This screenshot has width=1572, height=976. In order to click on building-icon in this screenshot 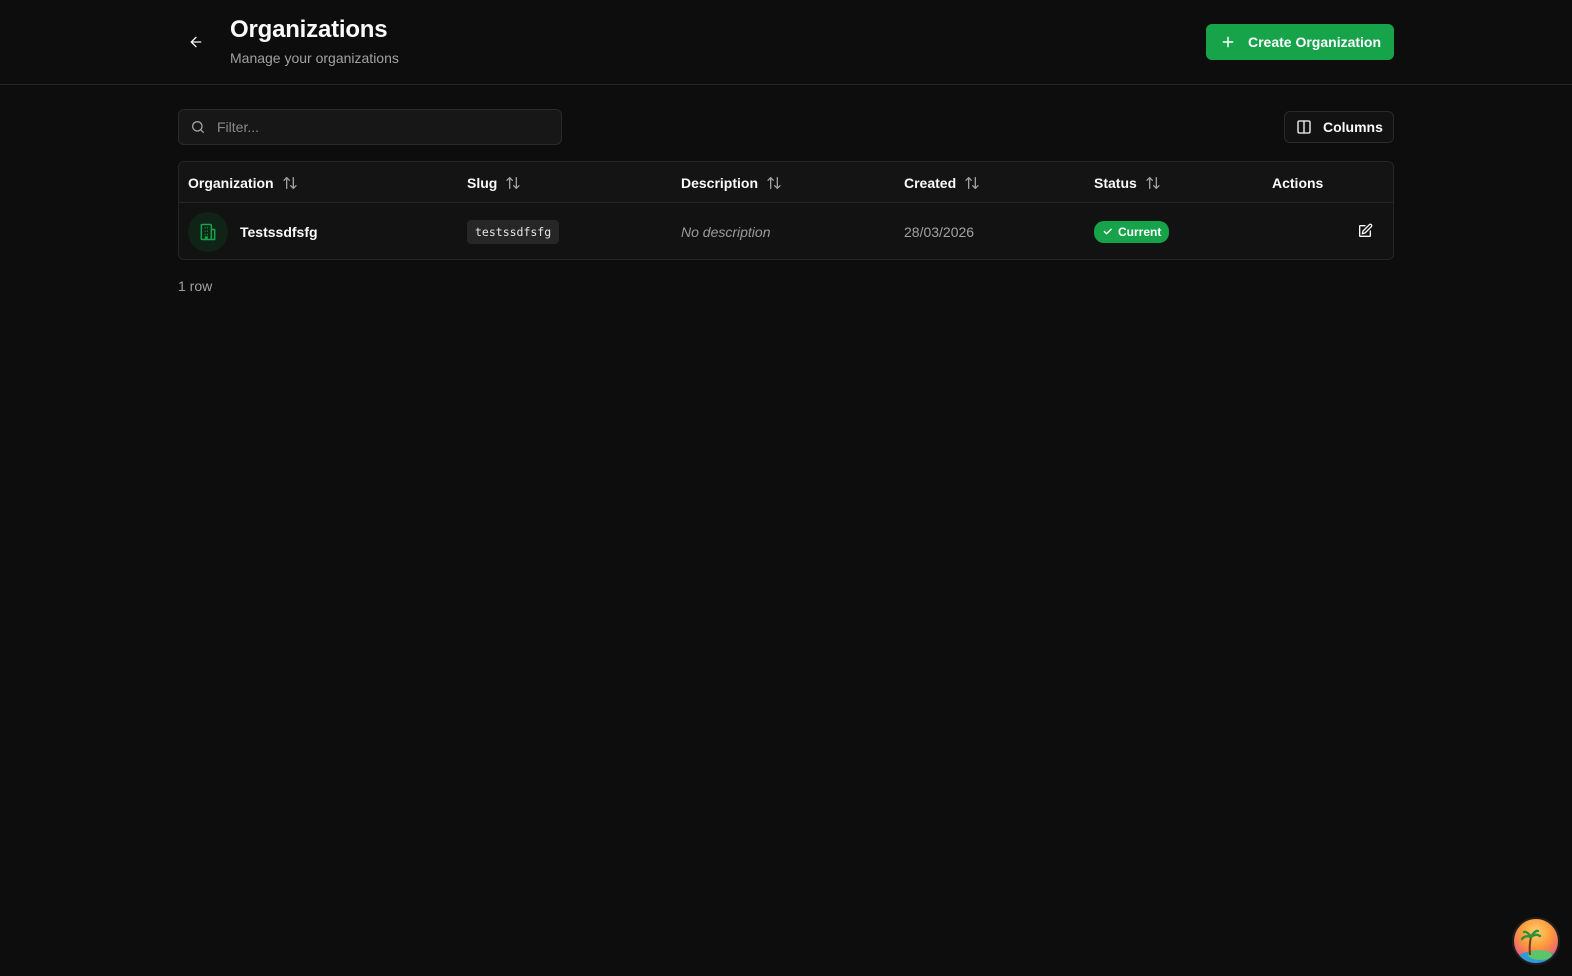, I will do `click(208, 231)`.